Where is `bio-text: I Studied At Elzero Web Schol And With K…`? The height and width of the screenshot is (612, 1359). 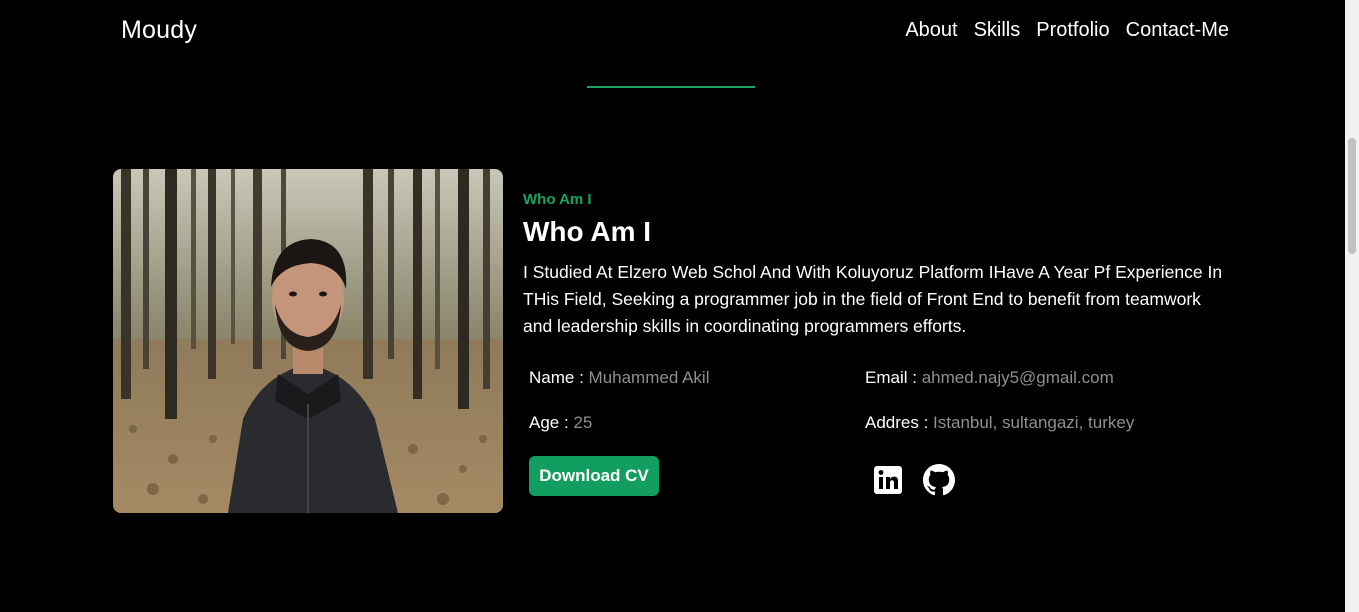 bio-text: I Studied At Elzero Web Schol And With K… is located at coordinates (873, 299).